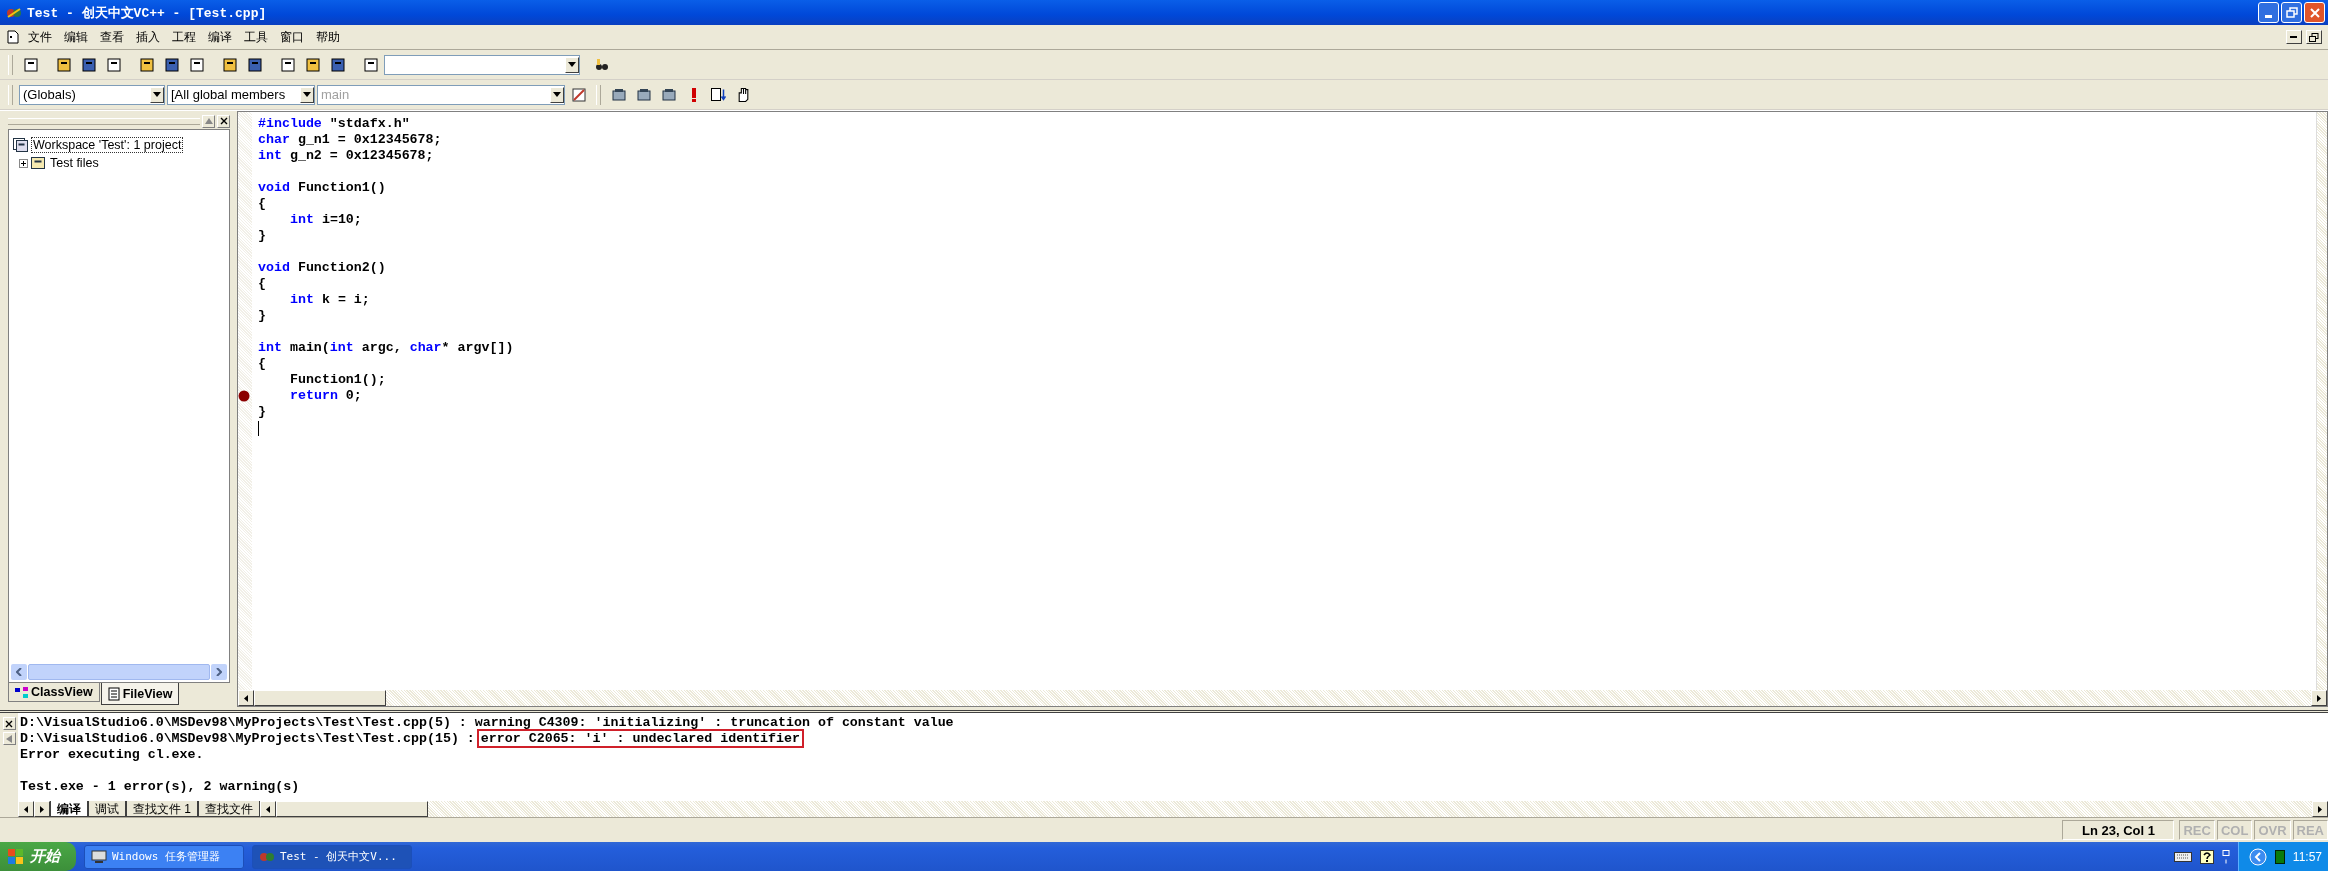 This screenshot has height=871, width=2328. Describe the element at coordinates (2118, 830) in the screenshot. I see `cursor-position: Ln 23, Col 1` at that location.